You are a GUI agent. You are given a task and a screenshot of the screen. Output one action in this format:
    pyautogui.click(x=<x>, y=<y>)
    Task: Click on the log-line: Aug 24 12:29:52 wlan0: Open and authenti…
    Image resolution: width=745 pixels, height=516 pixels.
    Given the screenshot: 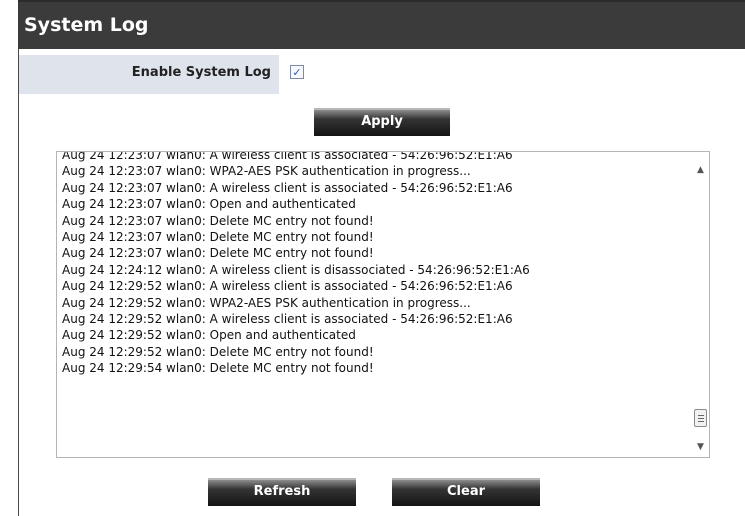 What is the action you would take?
    pyautogui.click(x=209, y=335)
    